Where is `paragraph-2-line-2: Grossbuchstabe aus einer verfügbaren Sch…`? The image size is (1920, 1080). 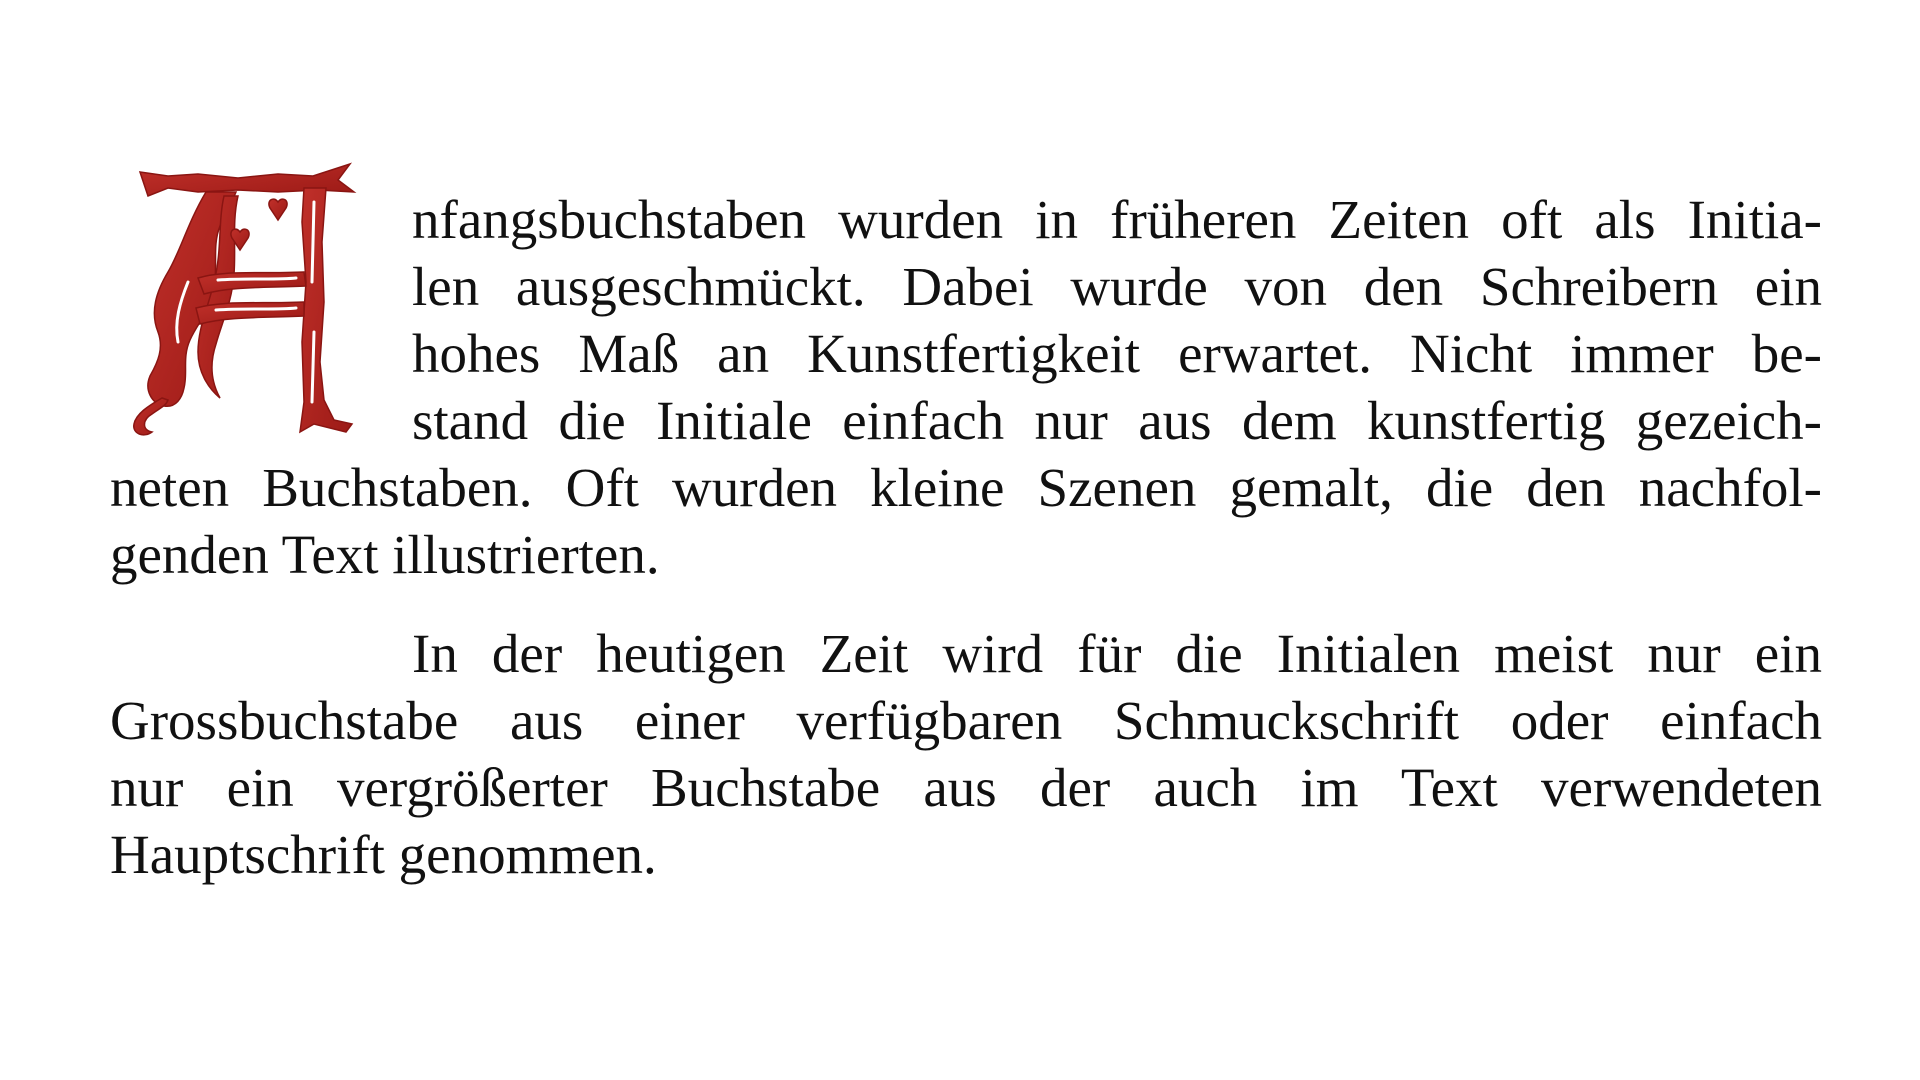 paragraph-2-line-2: Grossbuchstabe aus einer verfügbaren Sch… is located at coordinates (966, 720).